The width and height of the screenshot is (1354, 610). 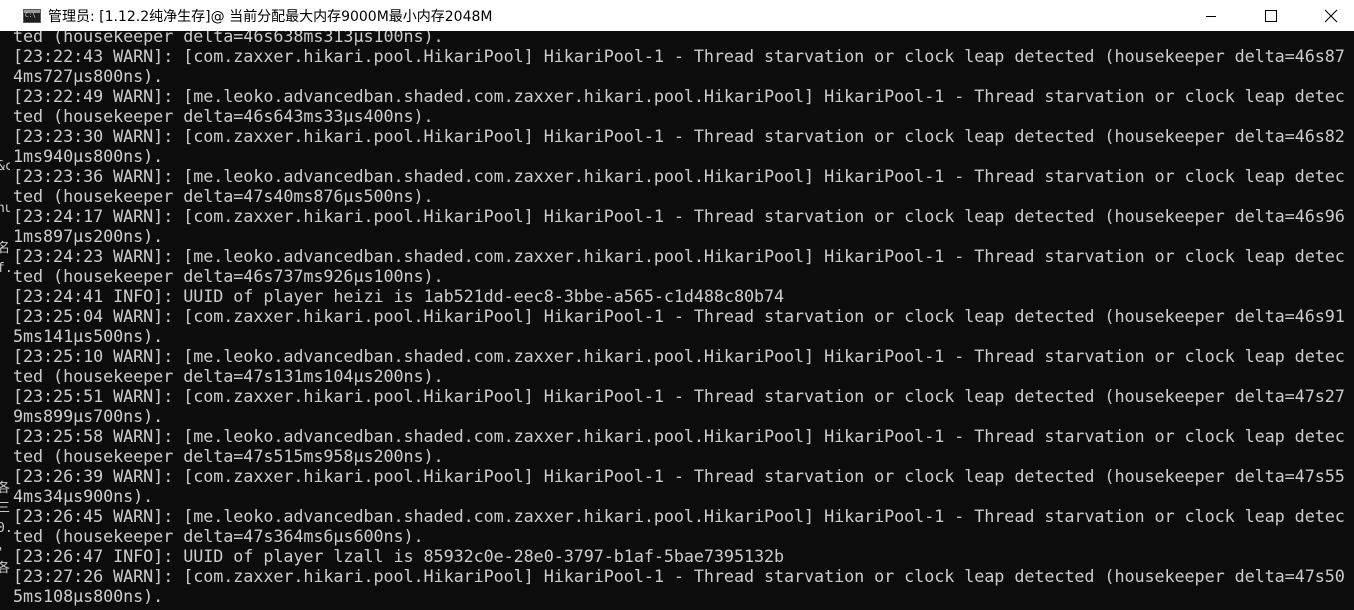 What do you see at coordinates (5, 248) in the screenshot?
I see `strip-fragment: 名` at bounding box center [5, 248].